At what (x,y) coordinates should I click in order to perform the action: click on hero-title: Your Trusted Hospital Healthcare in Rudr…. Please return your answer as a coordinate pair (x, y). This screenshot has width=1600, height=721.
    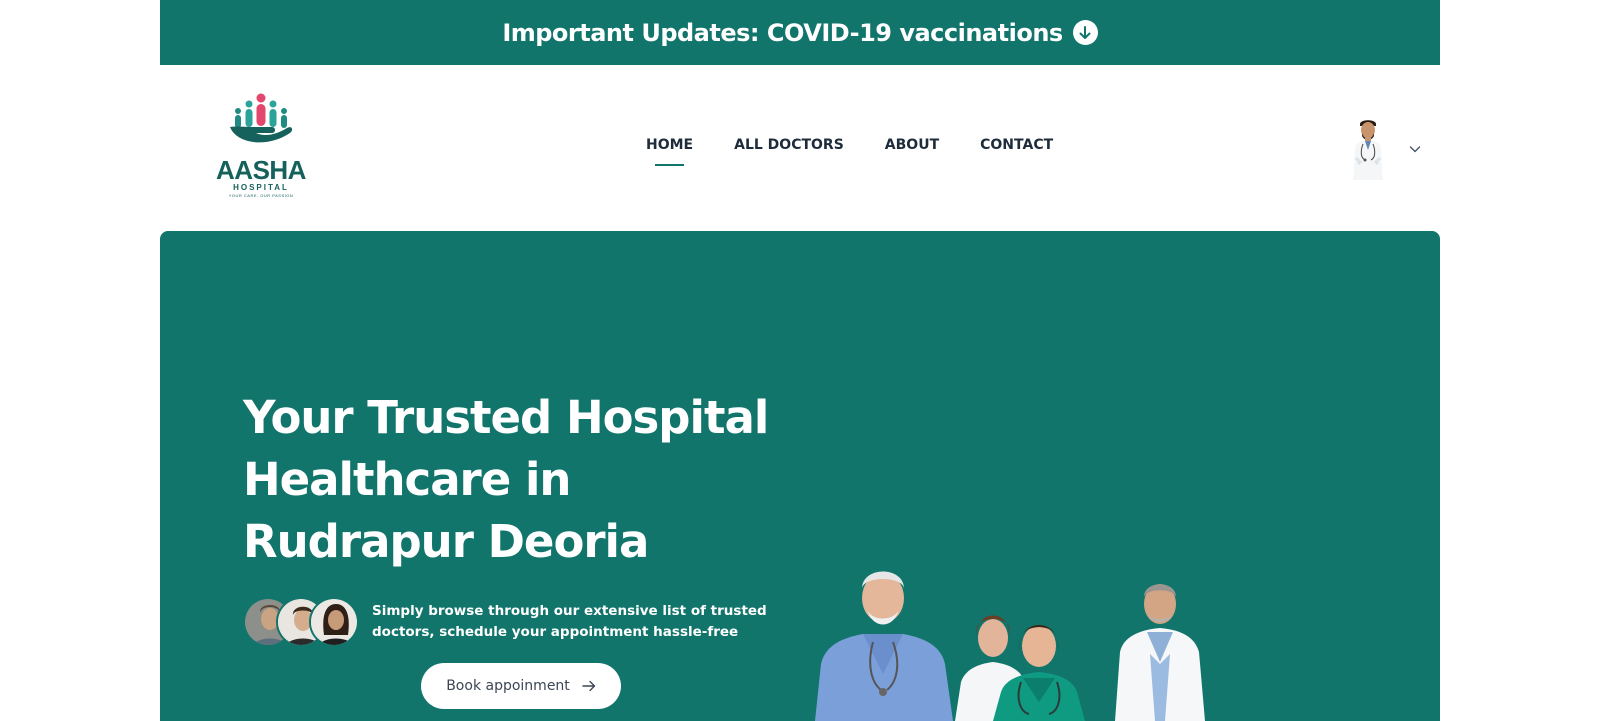
    Looking at the image, I should click on (506, 479).